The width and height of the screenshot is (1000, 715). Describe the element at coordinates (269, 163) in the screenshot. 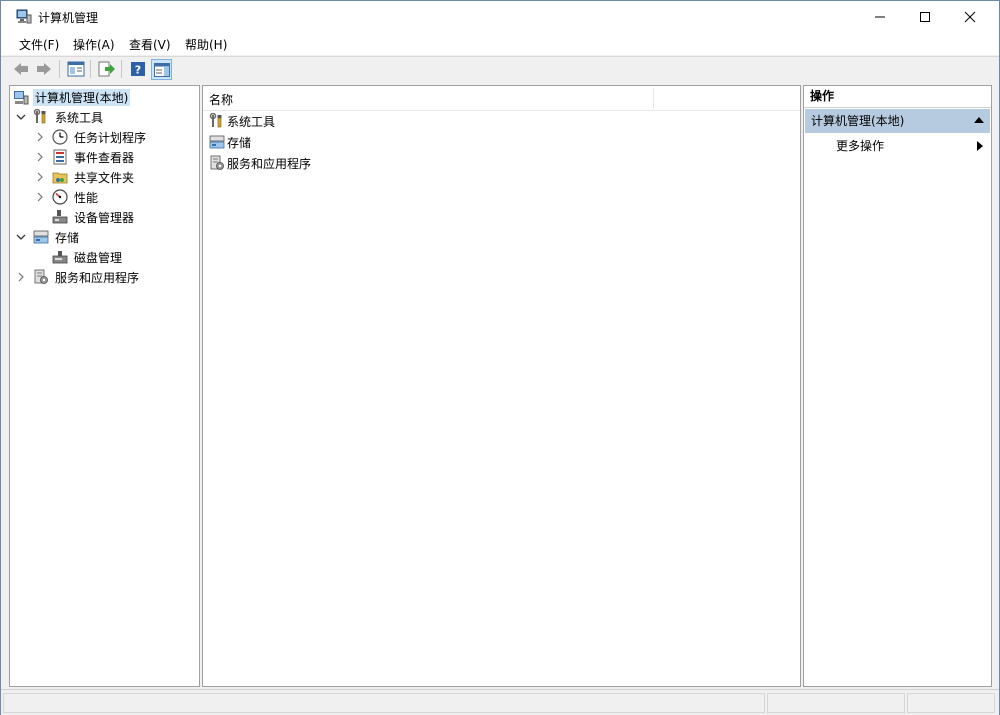

I see `list-item-label: 服务和应用程序` at that location.